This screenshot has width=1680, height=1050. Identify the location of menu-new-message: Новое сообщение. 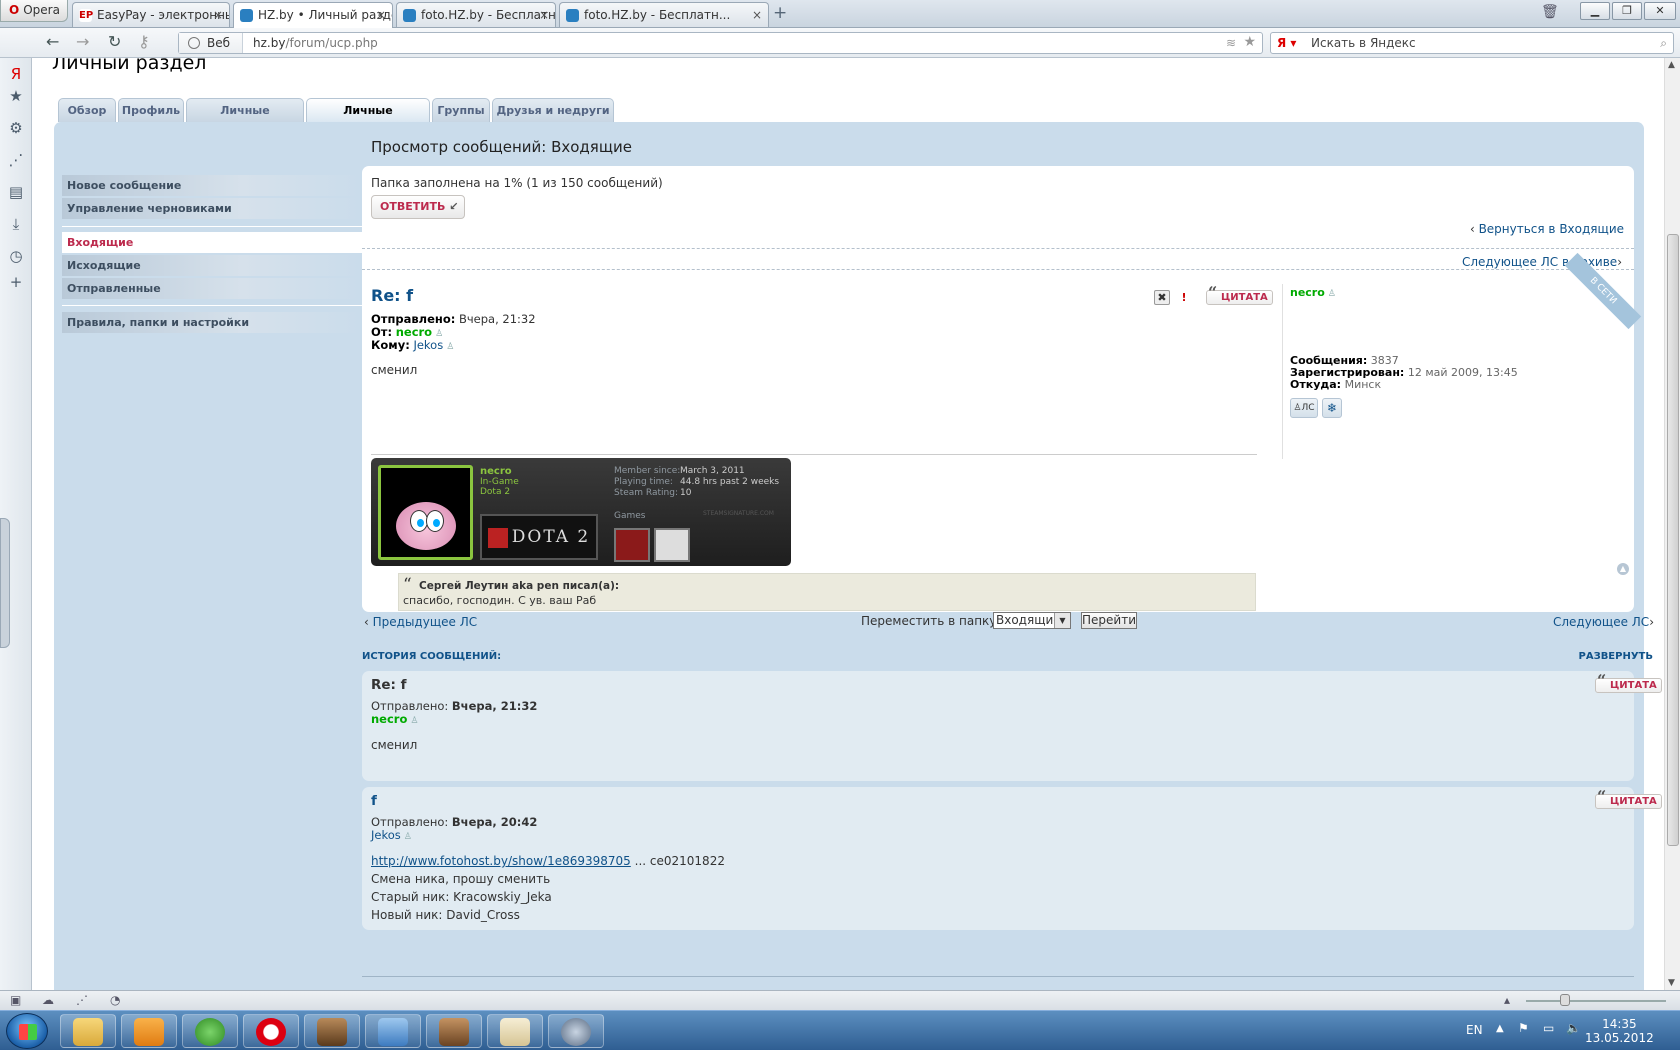
(212, 185).